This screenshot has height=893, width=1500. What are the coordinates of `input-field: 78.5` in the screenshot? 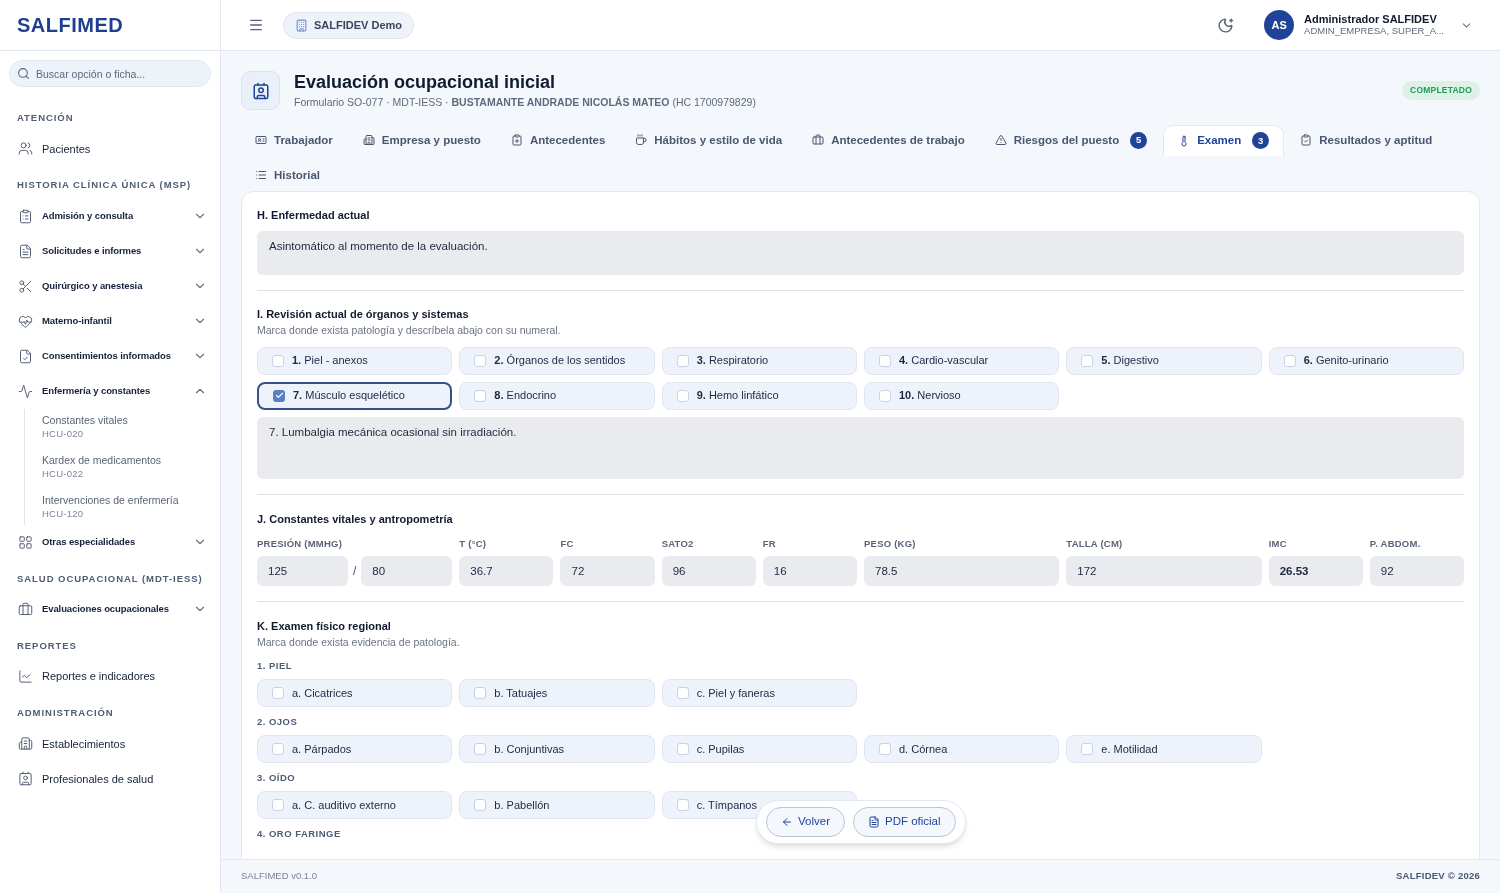 It's located at (962, 571).